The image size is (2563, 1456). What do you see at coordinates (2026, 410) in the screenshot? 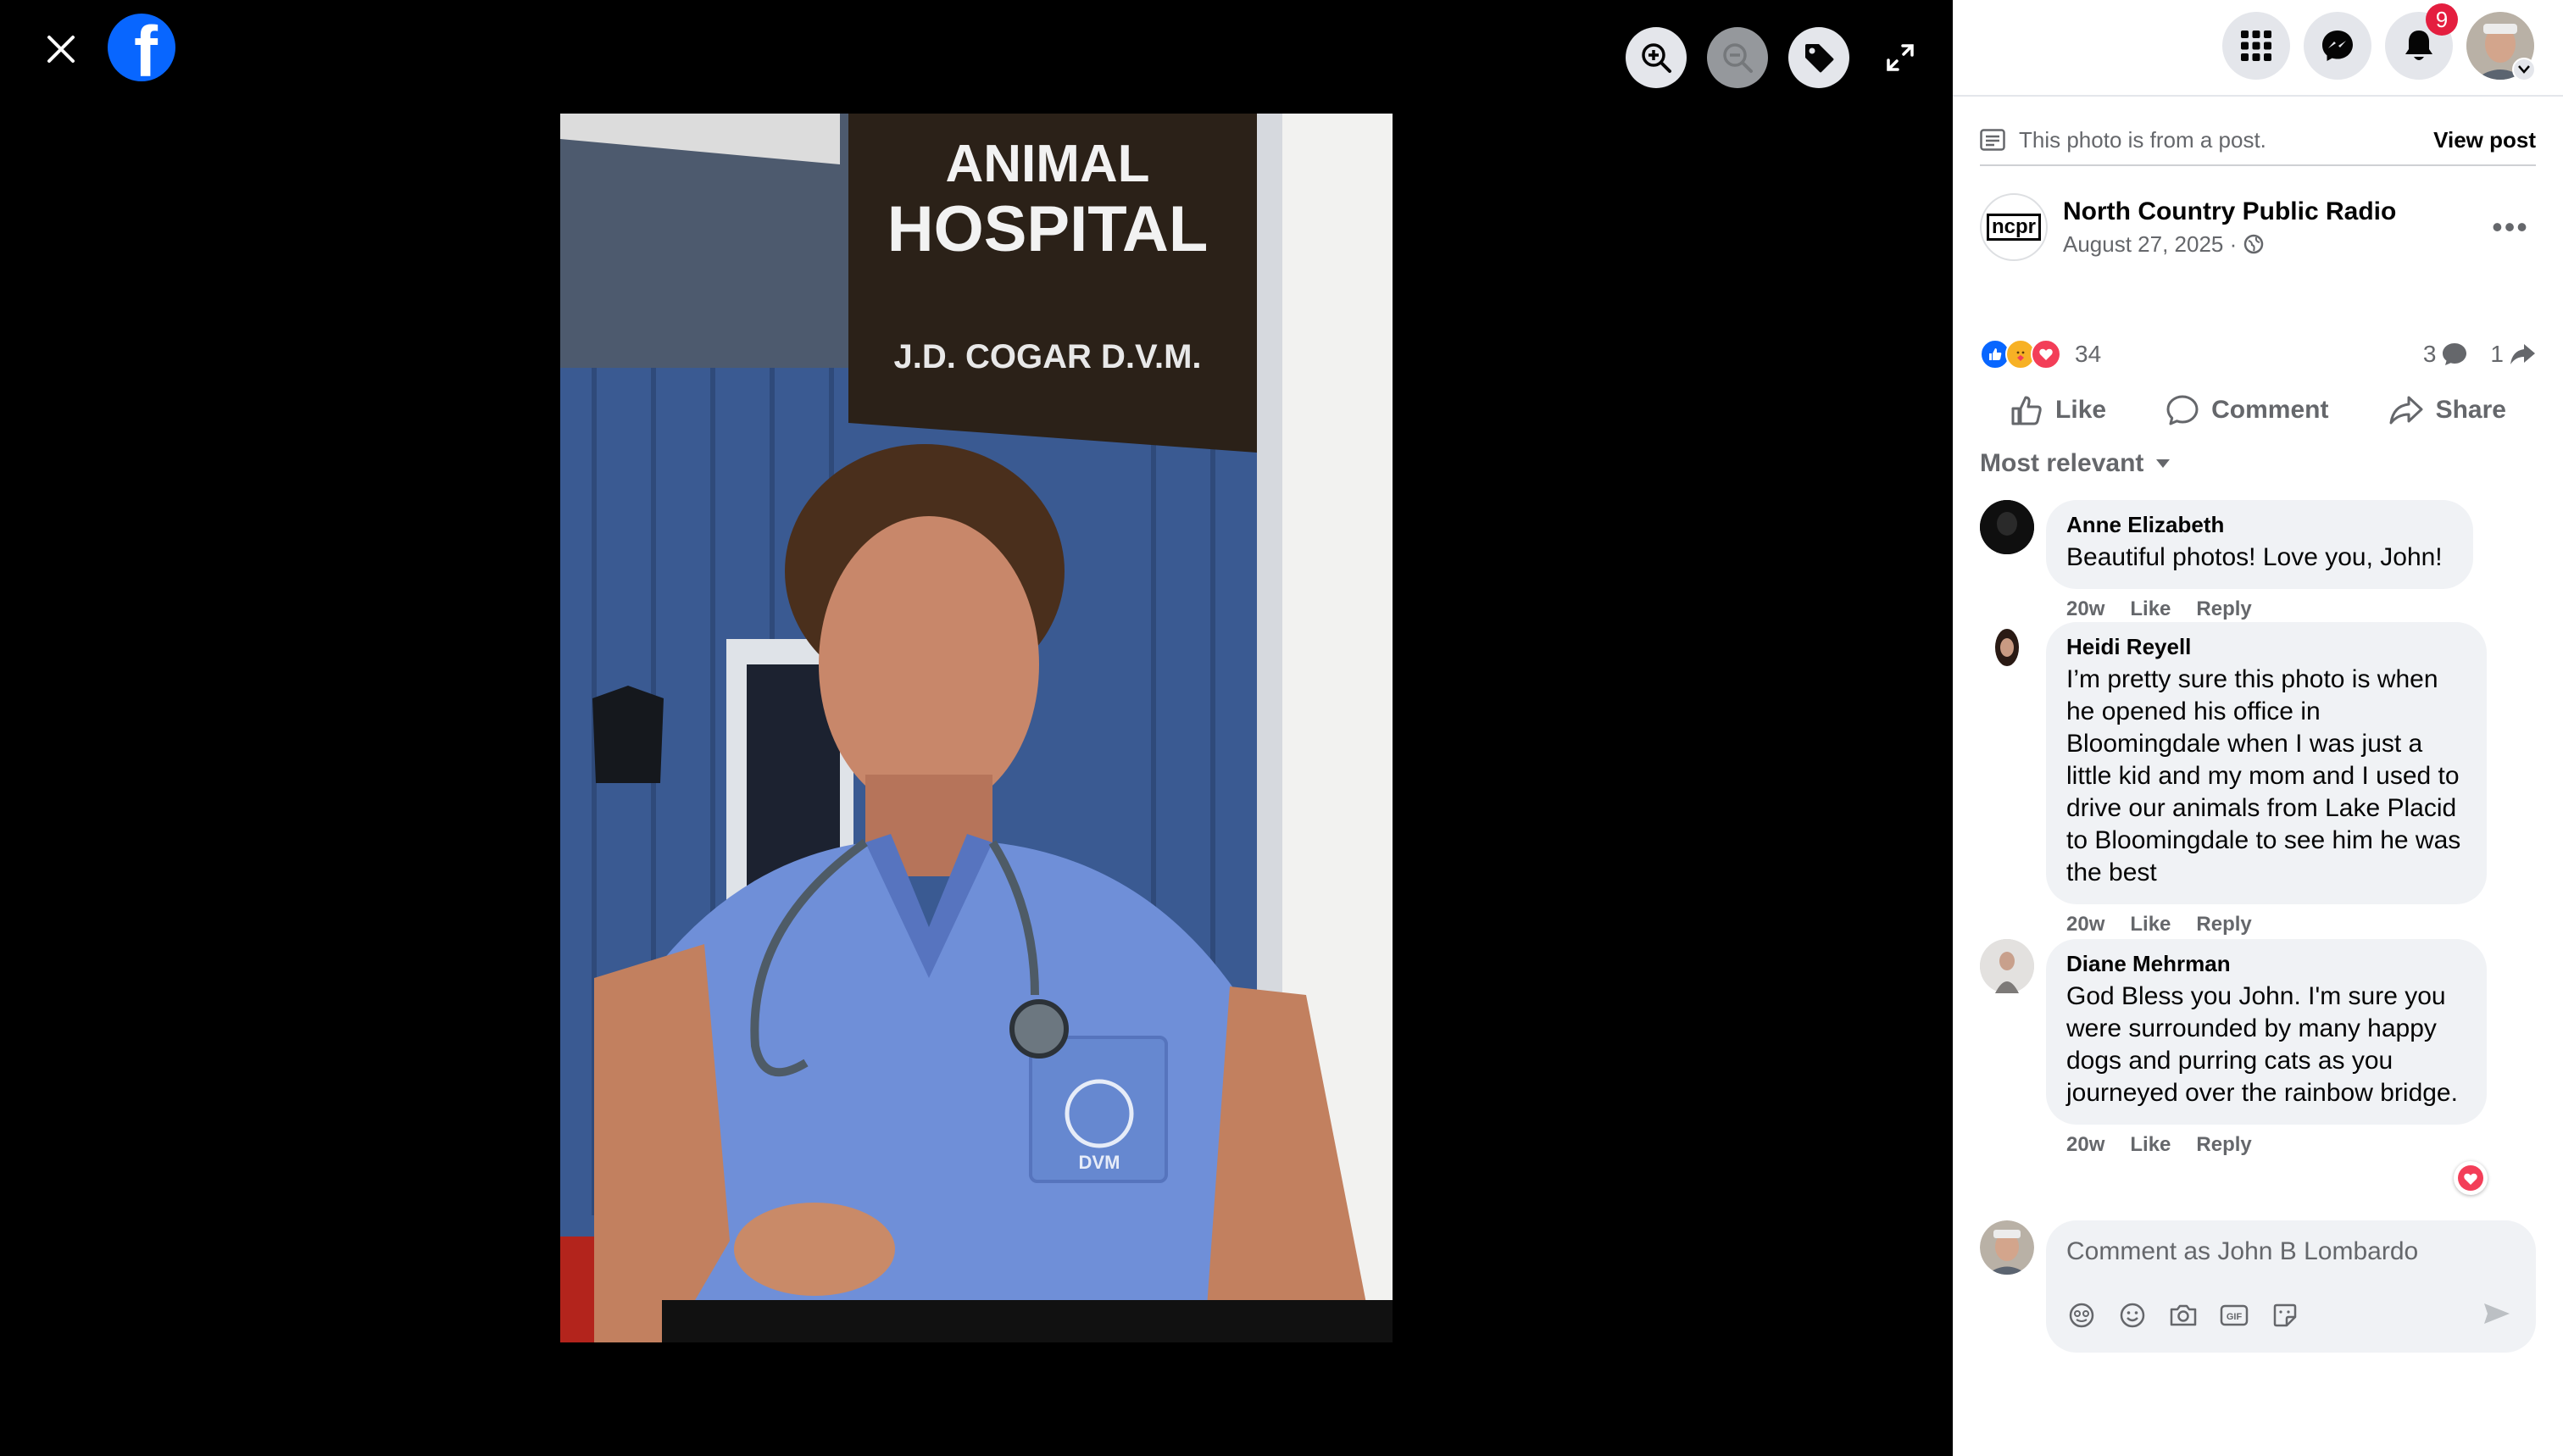
I see `thumbs-up-icon` at bounding box center [2026, 410].